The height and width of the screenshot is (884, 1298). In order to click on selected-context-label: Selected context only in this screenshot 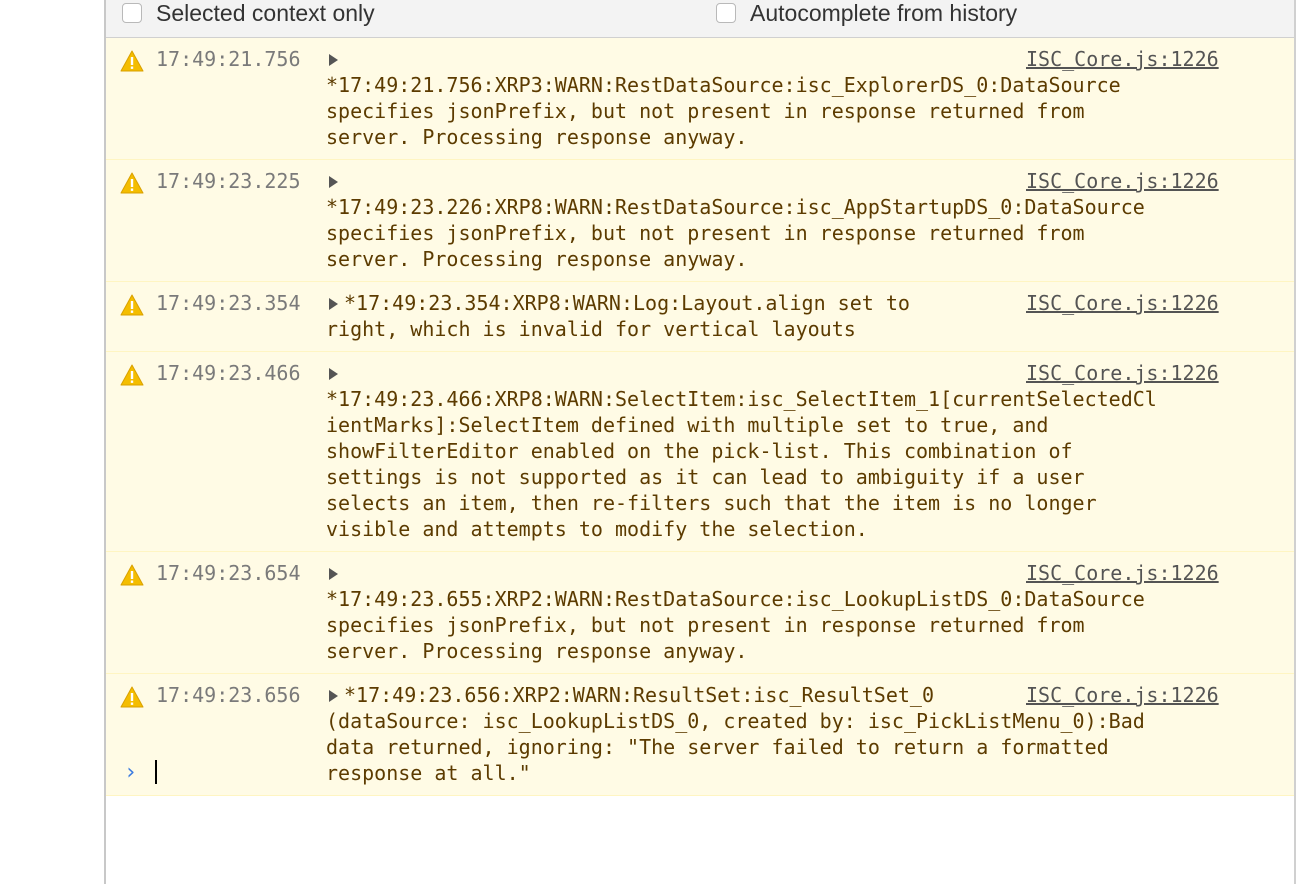, I will do `click(265, 13)`.